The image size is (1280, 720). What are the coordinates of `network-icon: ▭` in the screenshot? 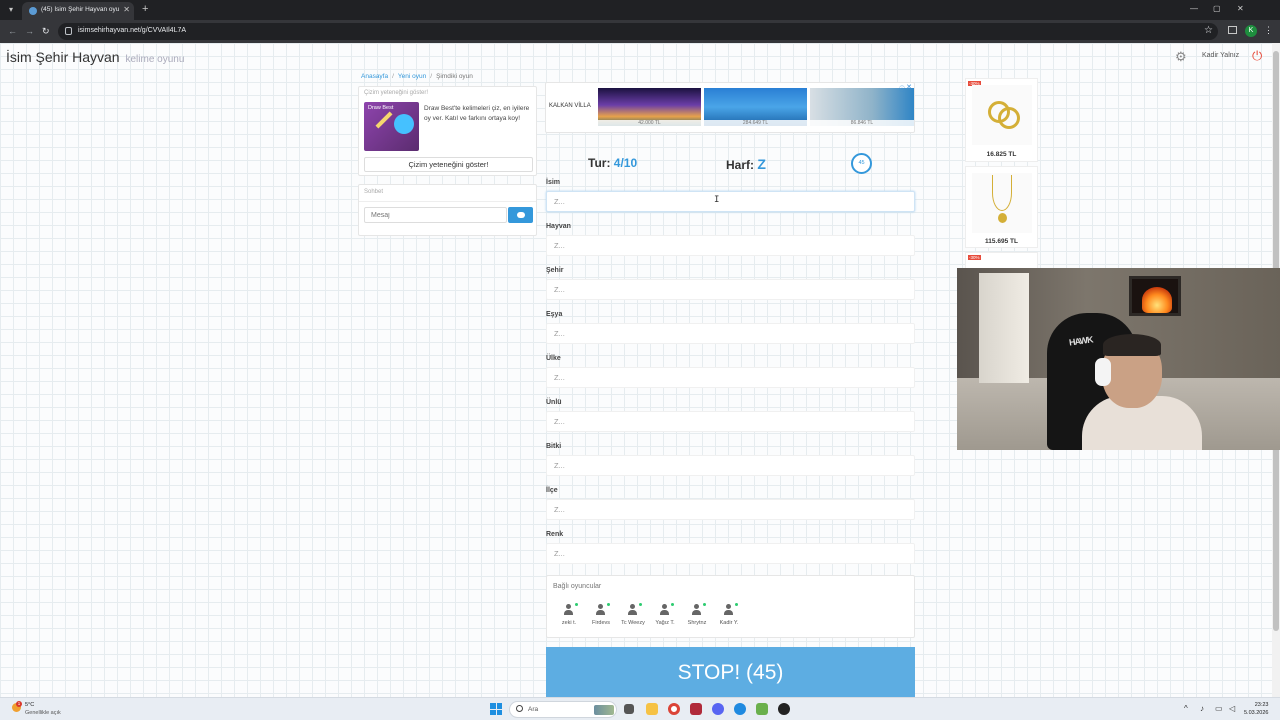 It's located at (1219, 708).